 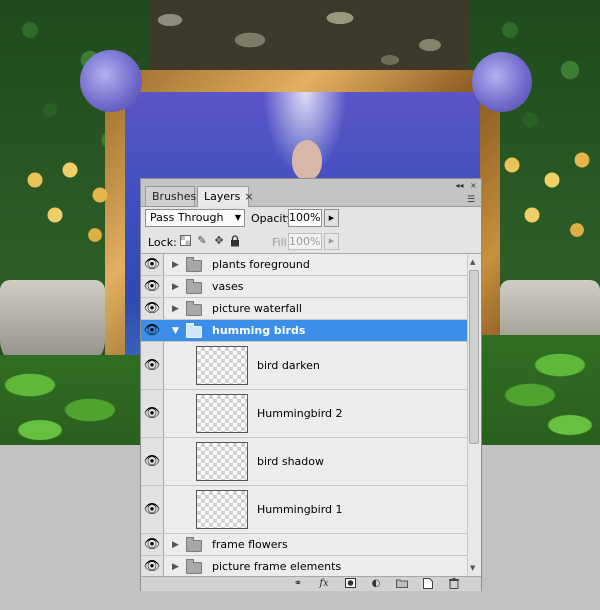 What do you see at coordinates (219, 241) in the screenshot?
I see `lock-position-icon: ✥` at bounding box center [219, 241].